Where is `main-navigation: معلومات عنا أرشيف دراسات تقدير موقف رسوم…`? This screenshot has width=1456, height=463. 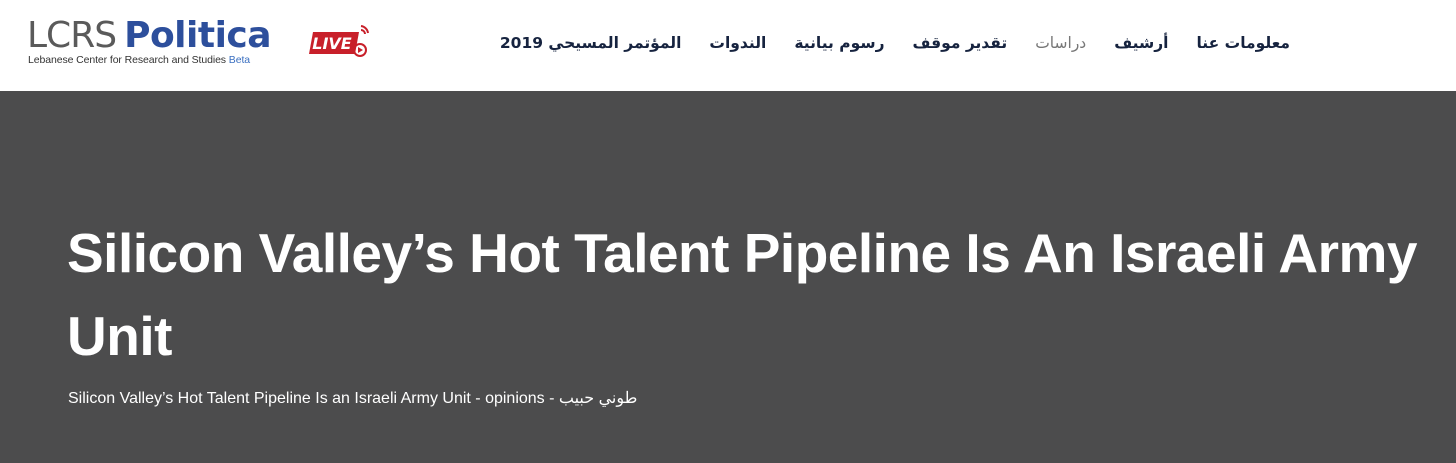 main-navigation: معلومات عنا أرشيف دراسات تقدير موقف رسوم… is located at coordinates (895, 43).